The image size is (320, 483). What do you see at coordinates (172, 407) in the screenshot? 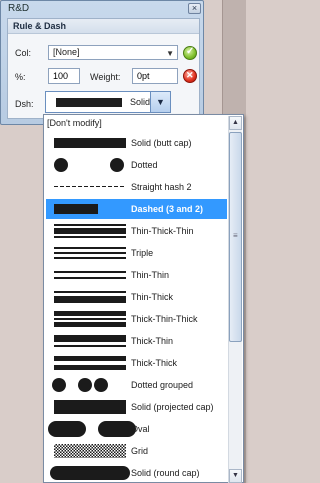
I see `dash-style-option-label: Solid (projected cap)` at bounding box center [172, 407].